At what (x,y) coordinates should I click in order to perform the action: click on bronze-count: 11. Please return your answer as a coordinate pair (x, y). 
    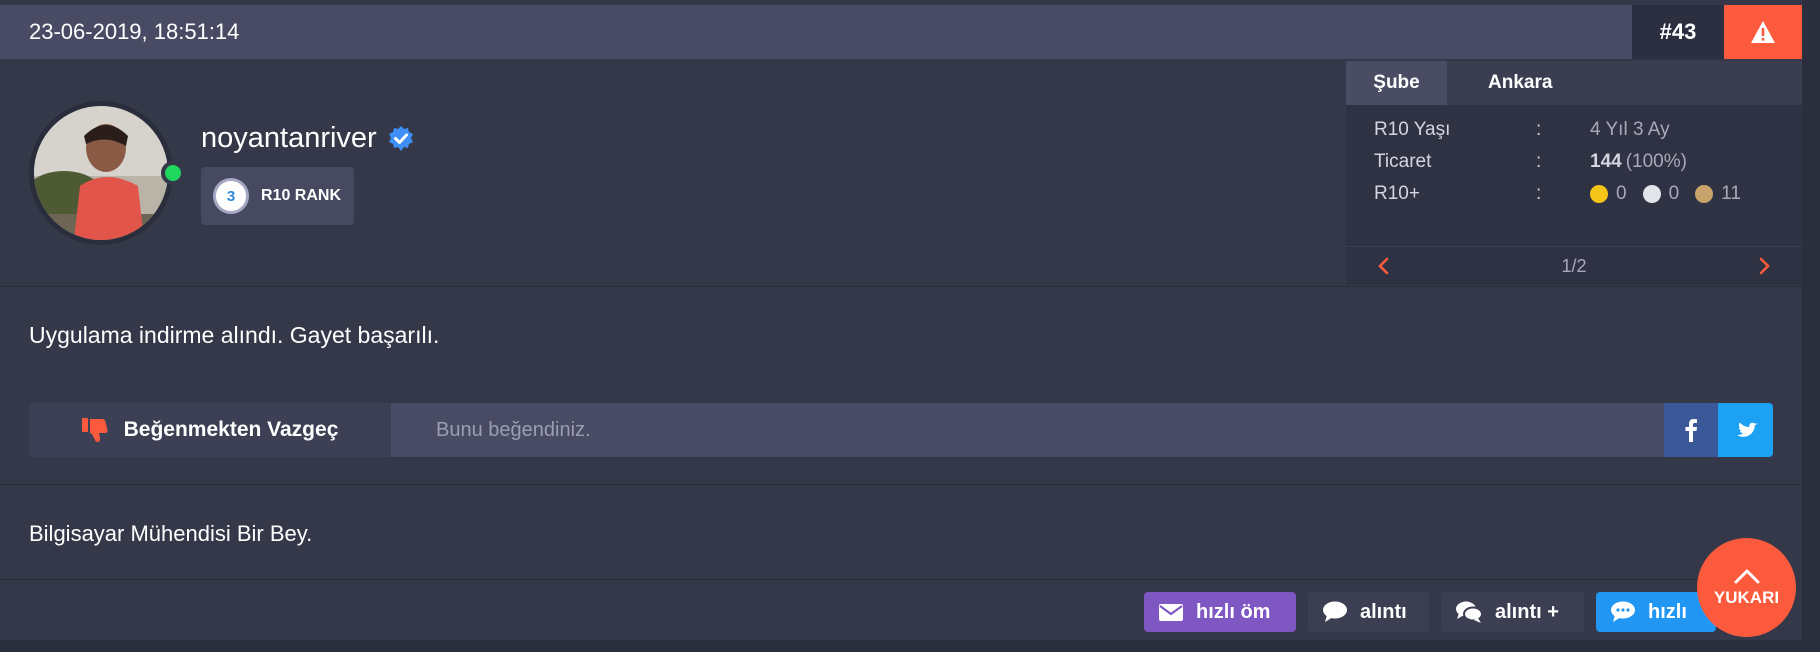
    Looking at the image, I should click on (1731, 193).